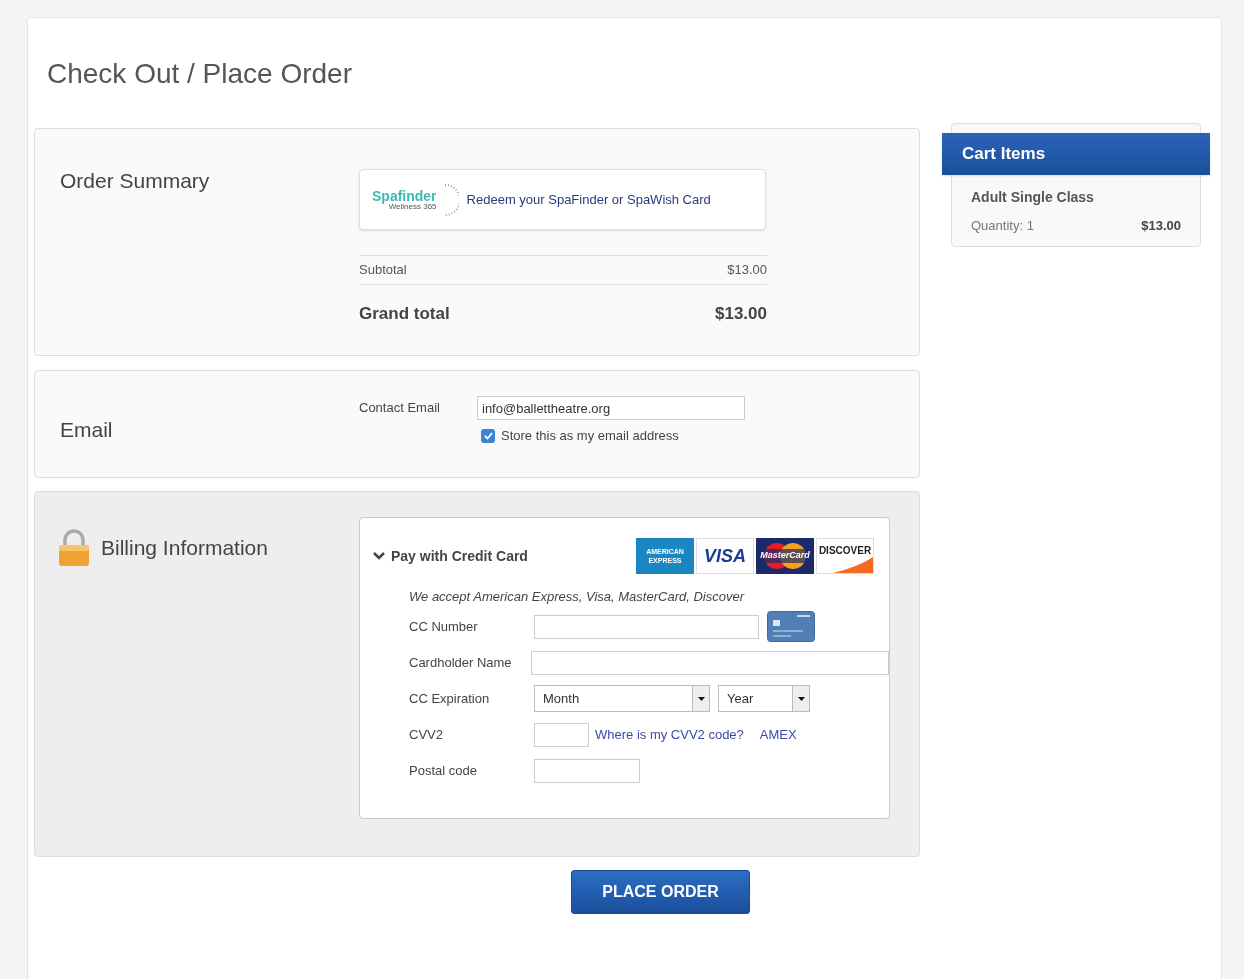 The width and height of the screenshot is (1244, 979). I want to click on accepted-cards-note: We accept American Express, Visa, MasterCard, Discover, so click(577, 597).